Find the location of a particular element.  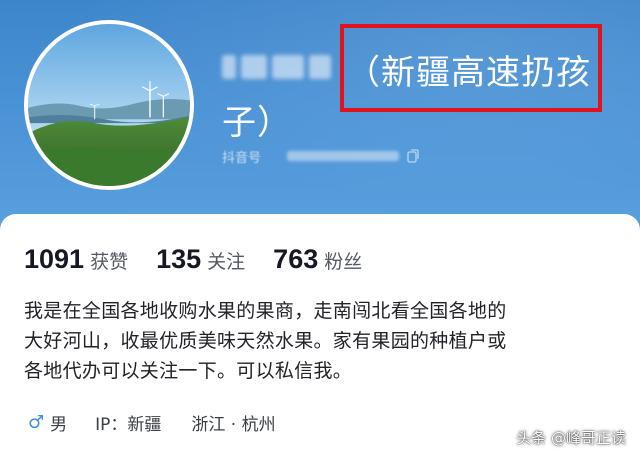

gender-label: 男 is located at coordinates (59, 425).